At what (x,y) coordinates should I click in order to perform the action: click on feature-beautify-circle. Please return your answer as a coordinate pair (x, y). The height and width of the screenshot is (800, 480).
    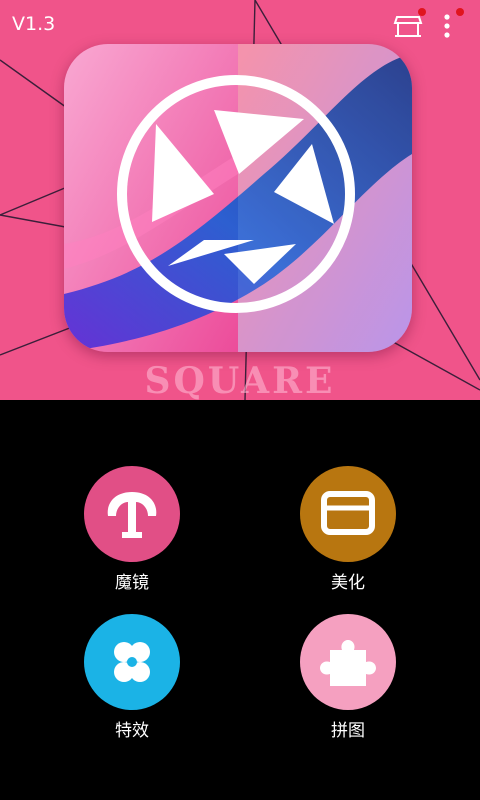
    Looking at the image, I should click on (348, 514).